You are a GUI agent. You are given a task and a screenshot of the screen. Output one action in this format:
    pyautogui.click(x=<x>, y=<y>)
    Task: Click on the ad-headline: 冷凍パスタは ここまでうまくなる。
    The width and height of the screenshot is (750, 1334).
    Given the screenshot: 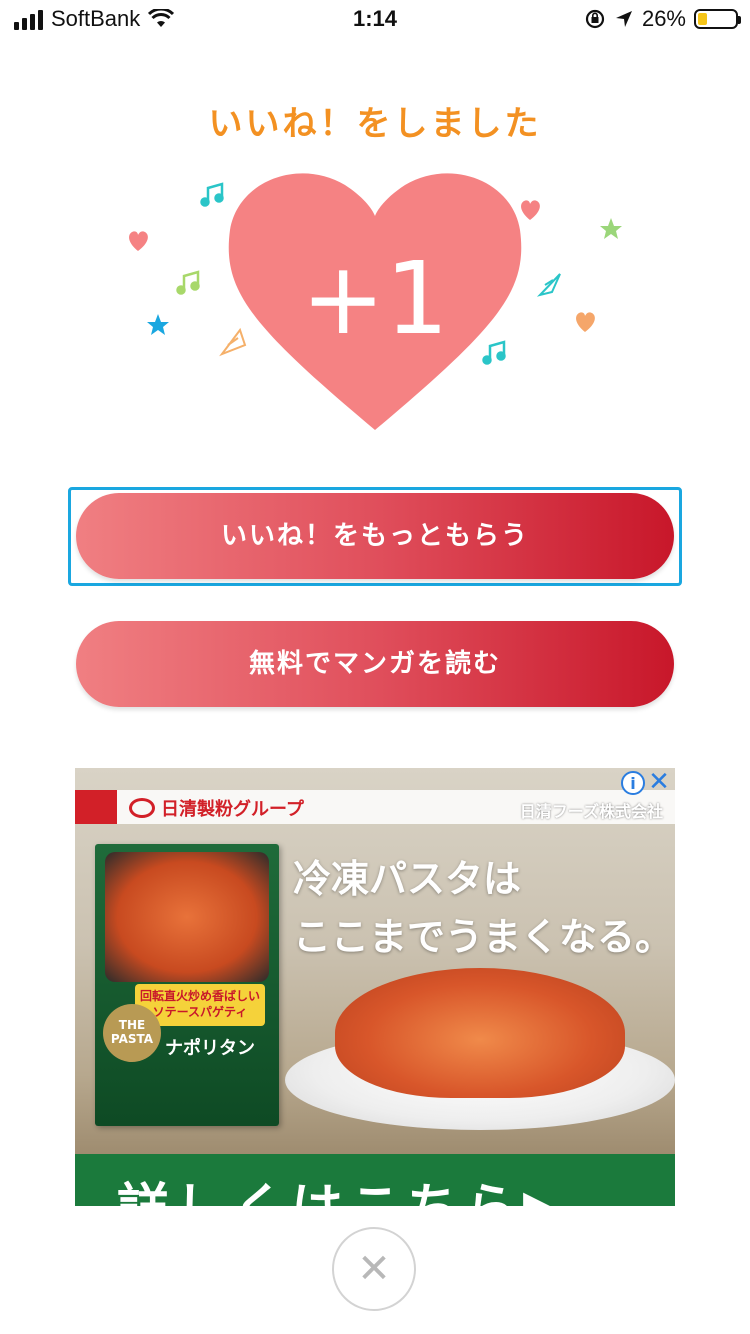 What is the action you would take?
    pyautogui.click(x=483, y=908)
    